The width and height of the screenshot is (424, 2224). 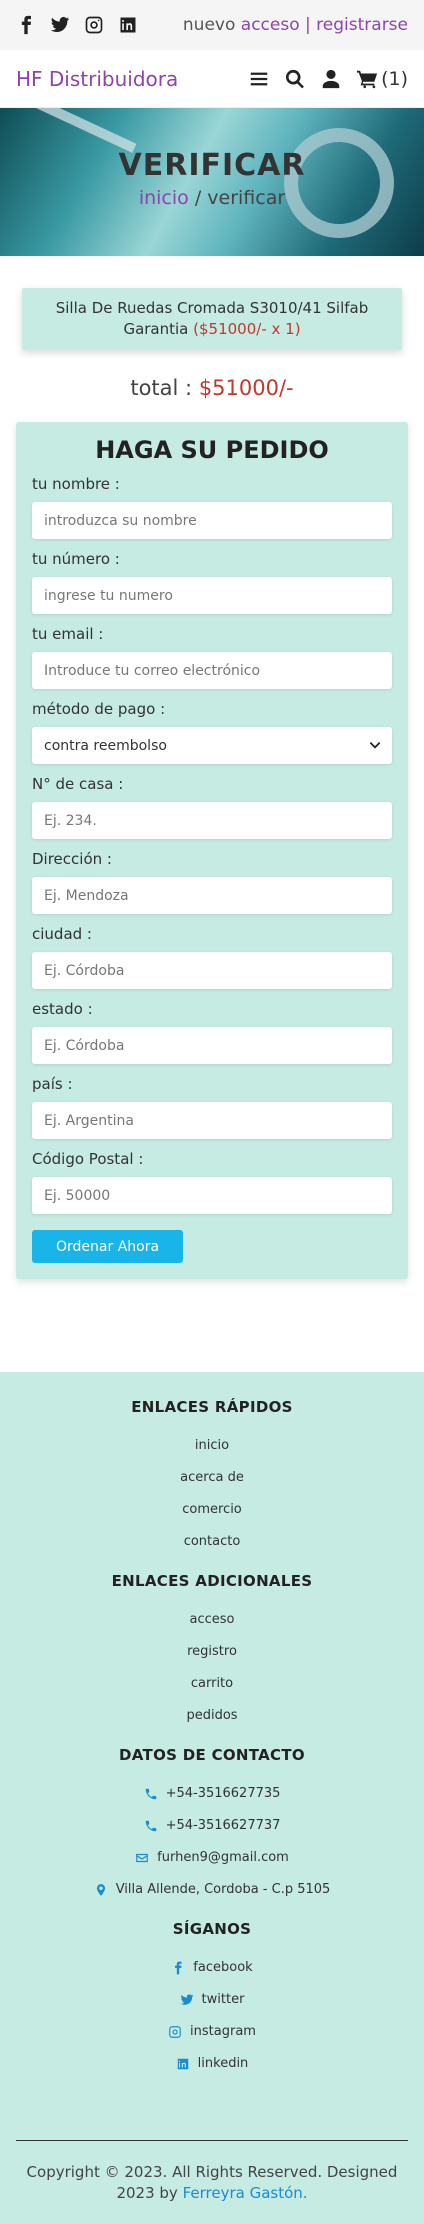 I want to click on footer-link-carrito: carrito, so click(x=212, y=1684).